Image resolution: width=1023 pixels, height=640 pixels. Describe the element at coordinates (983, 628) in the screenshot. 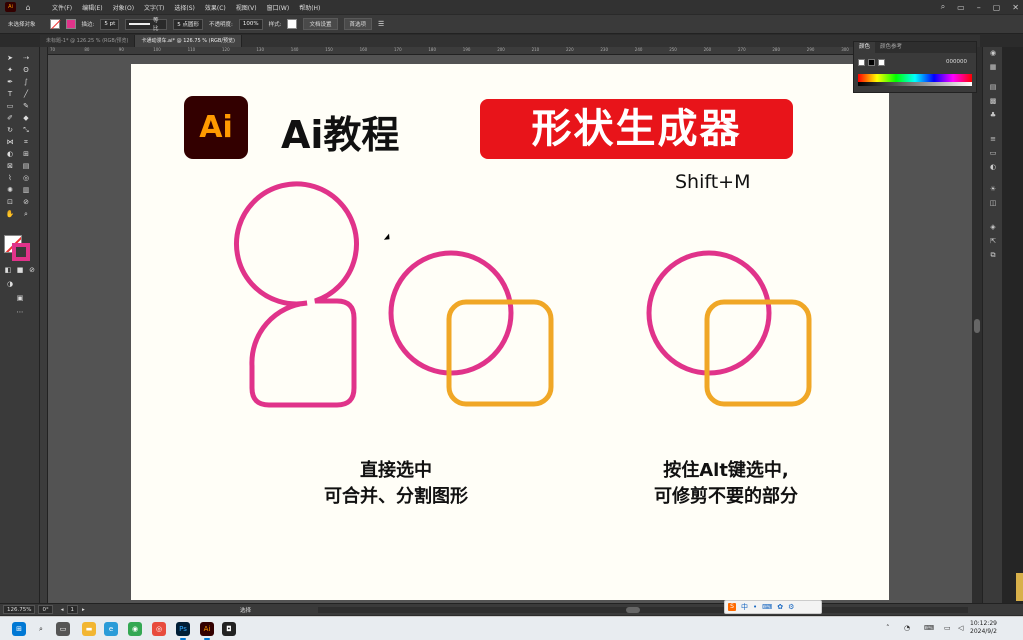

I see `system-clock: 10:12:29 2024/9/2` at that location.